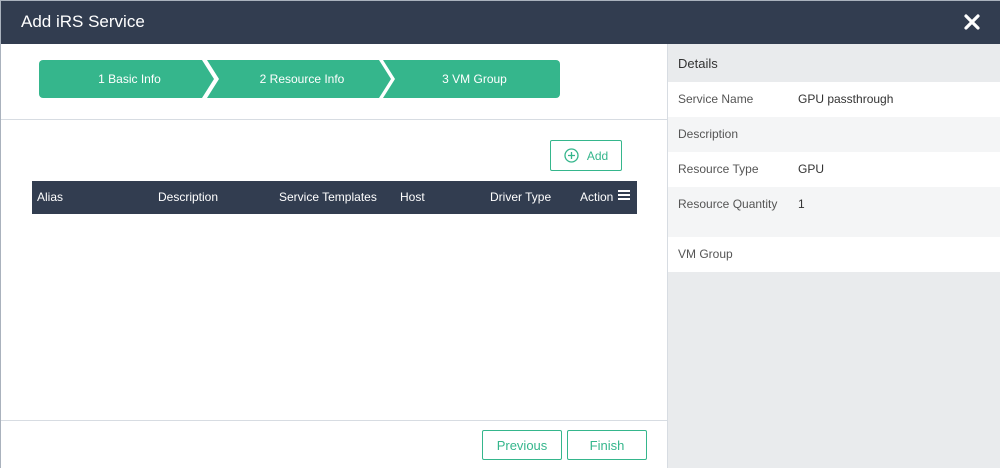  I want to click on details-key: Resource Quantity, so click(728, 204).